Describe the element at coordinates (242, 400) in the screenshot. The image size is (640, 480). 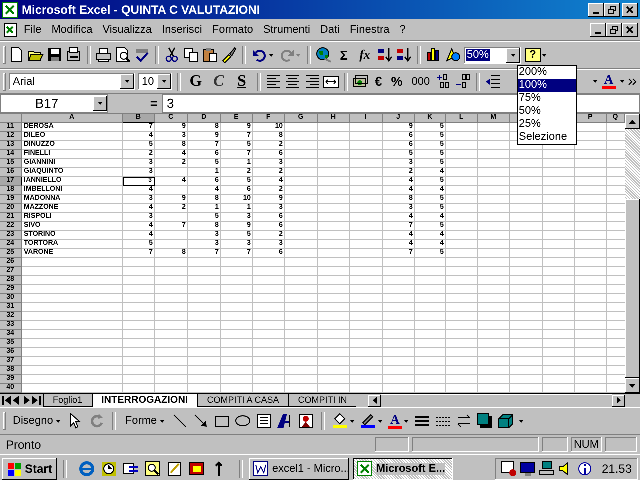
I see `sheet-tab: COMPITI A CASA` at that location.